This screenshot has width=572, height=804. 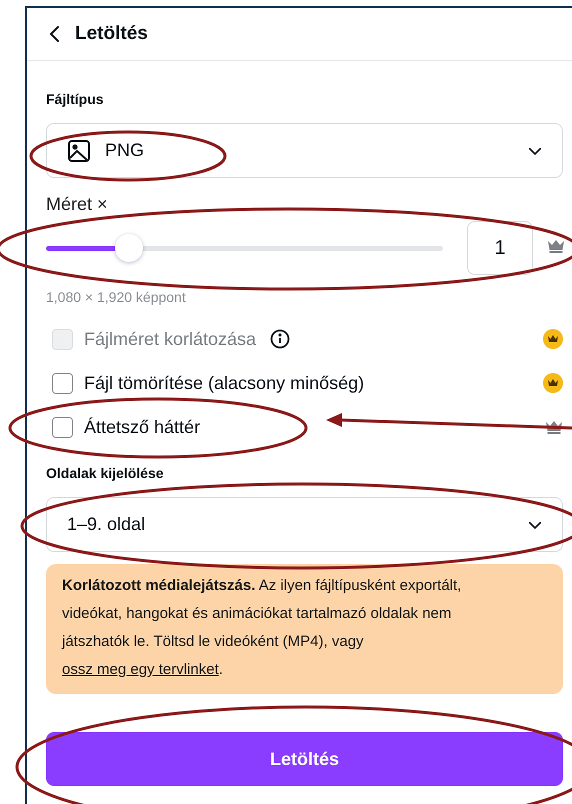 What do you see at coordinates (111, 34) in the screenshot?
I see `panel-title: Letöltés` at bounding box center [111, 34].